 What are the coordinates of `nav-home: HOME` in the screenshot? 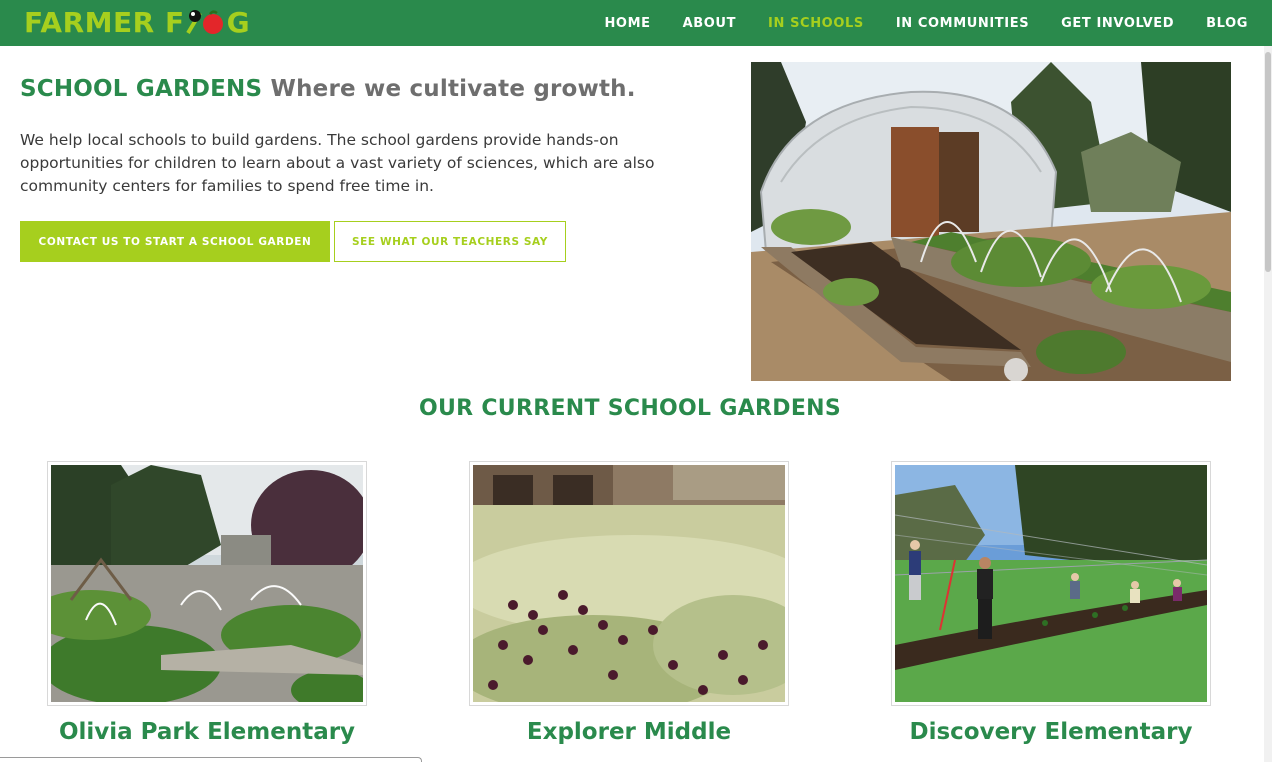 It's located at (627, 23).